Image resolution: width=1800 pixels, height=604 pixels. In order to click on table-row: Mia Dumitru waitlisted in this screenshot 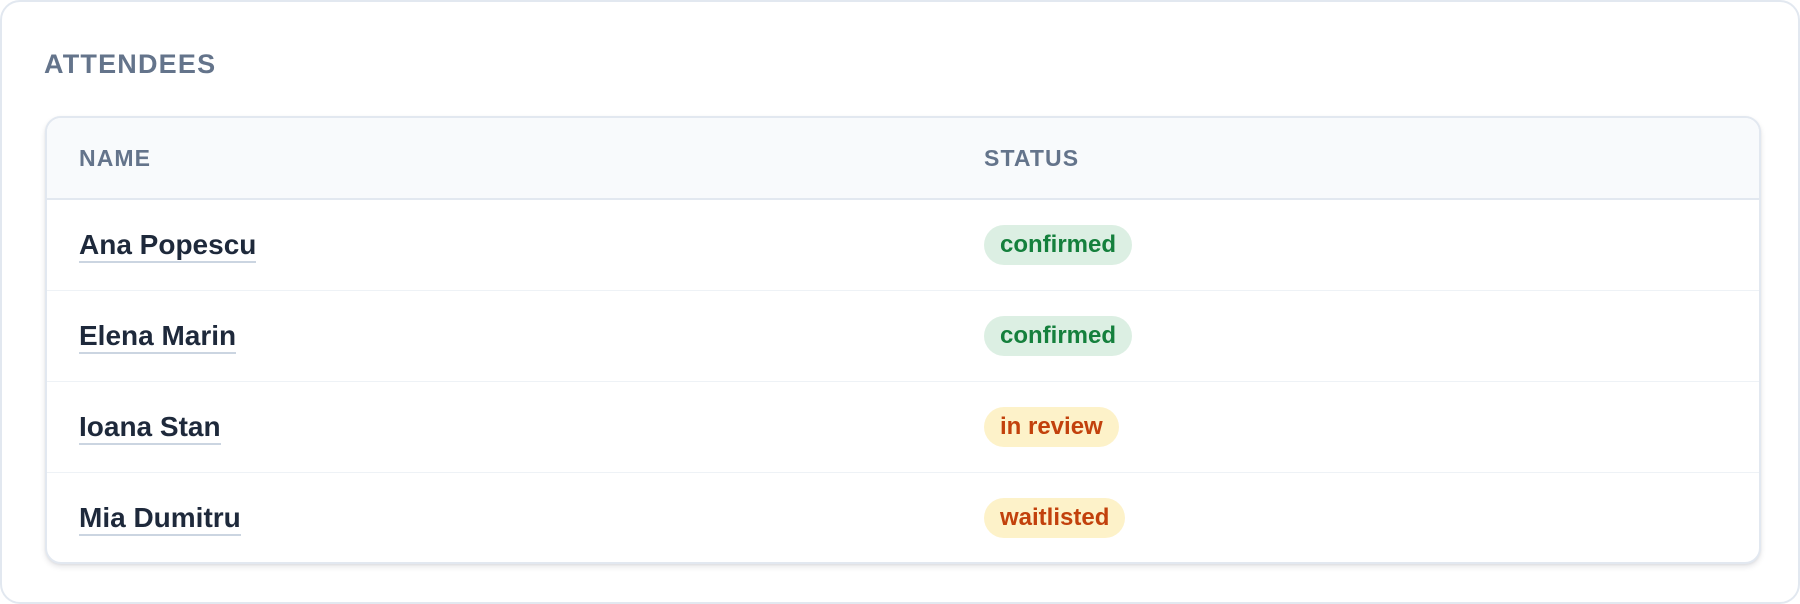, I will do `click(903, 517)`.